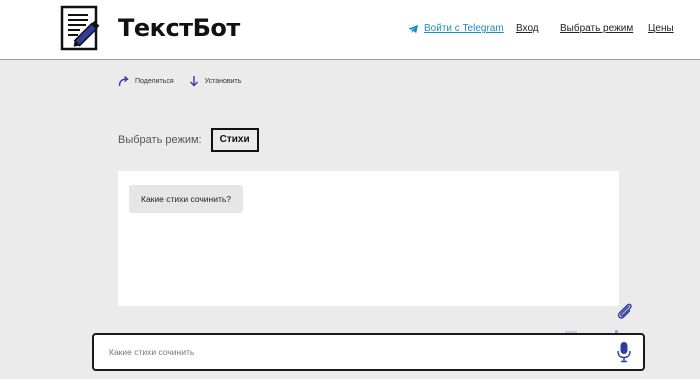 The width and height of the screenshot is (700, 379). I want to click on prices-link: Цены, so click(661, 29).